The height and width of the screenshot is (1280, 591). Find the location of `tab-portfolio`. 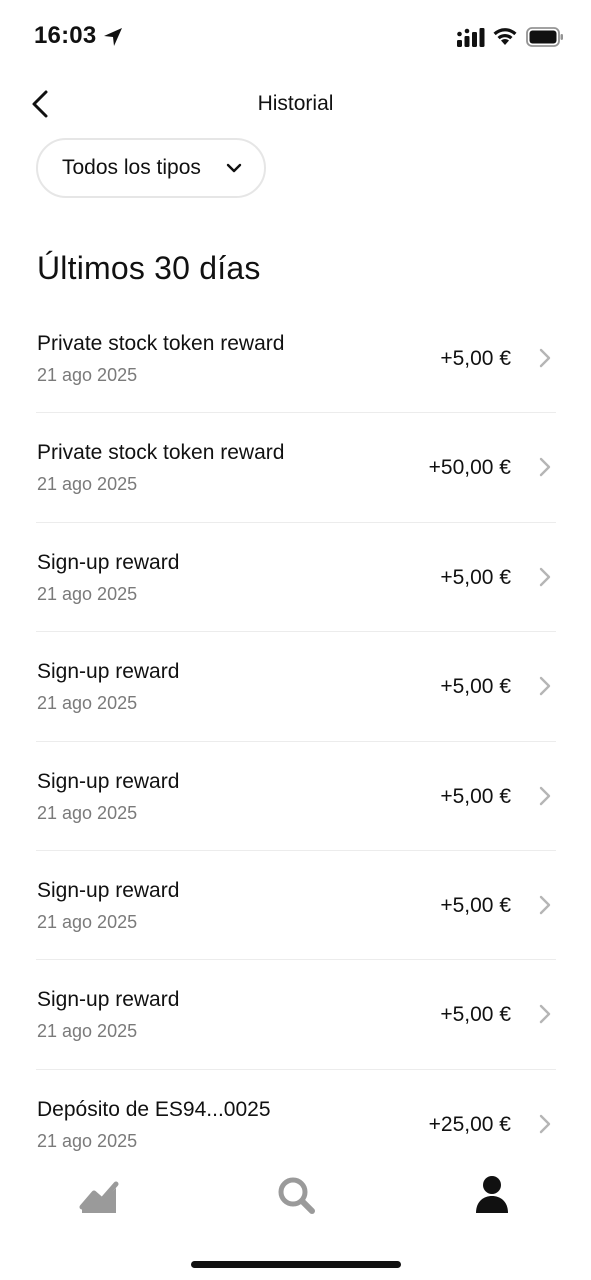

tab-portfolio is located at coordinates (100, 1195).